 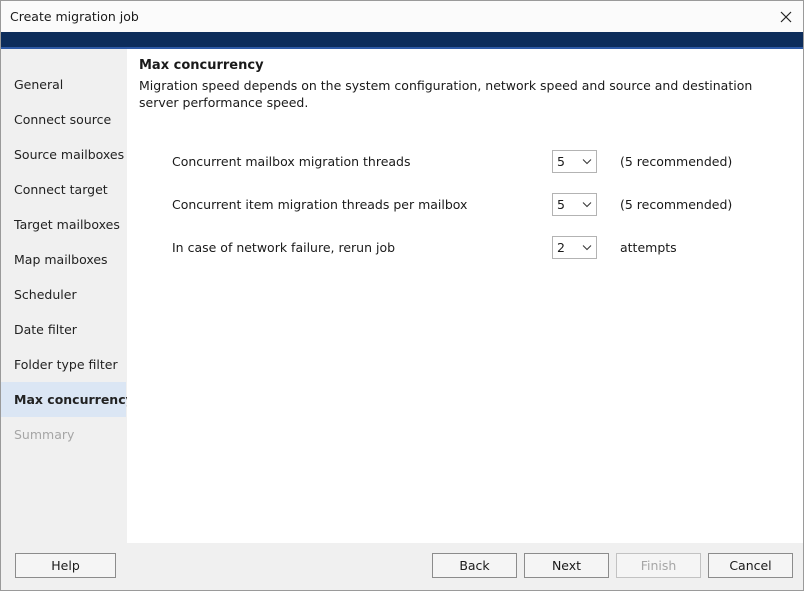 What do you see at coordinates (63, 294) in the screenshot?
I see `sidebar-item-scheduler: Scheduler` at bounding box center [63, 294].